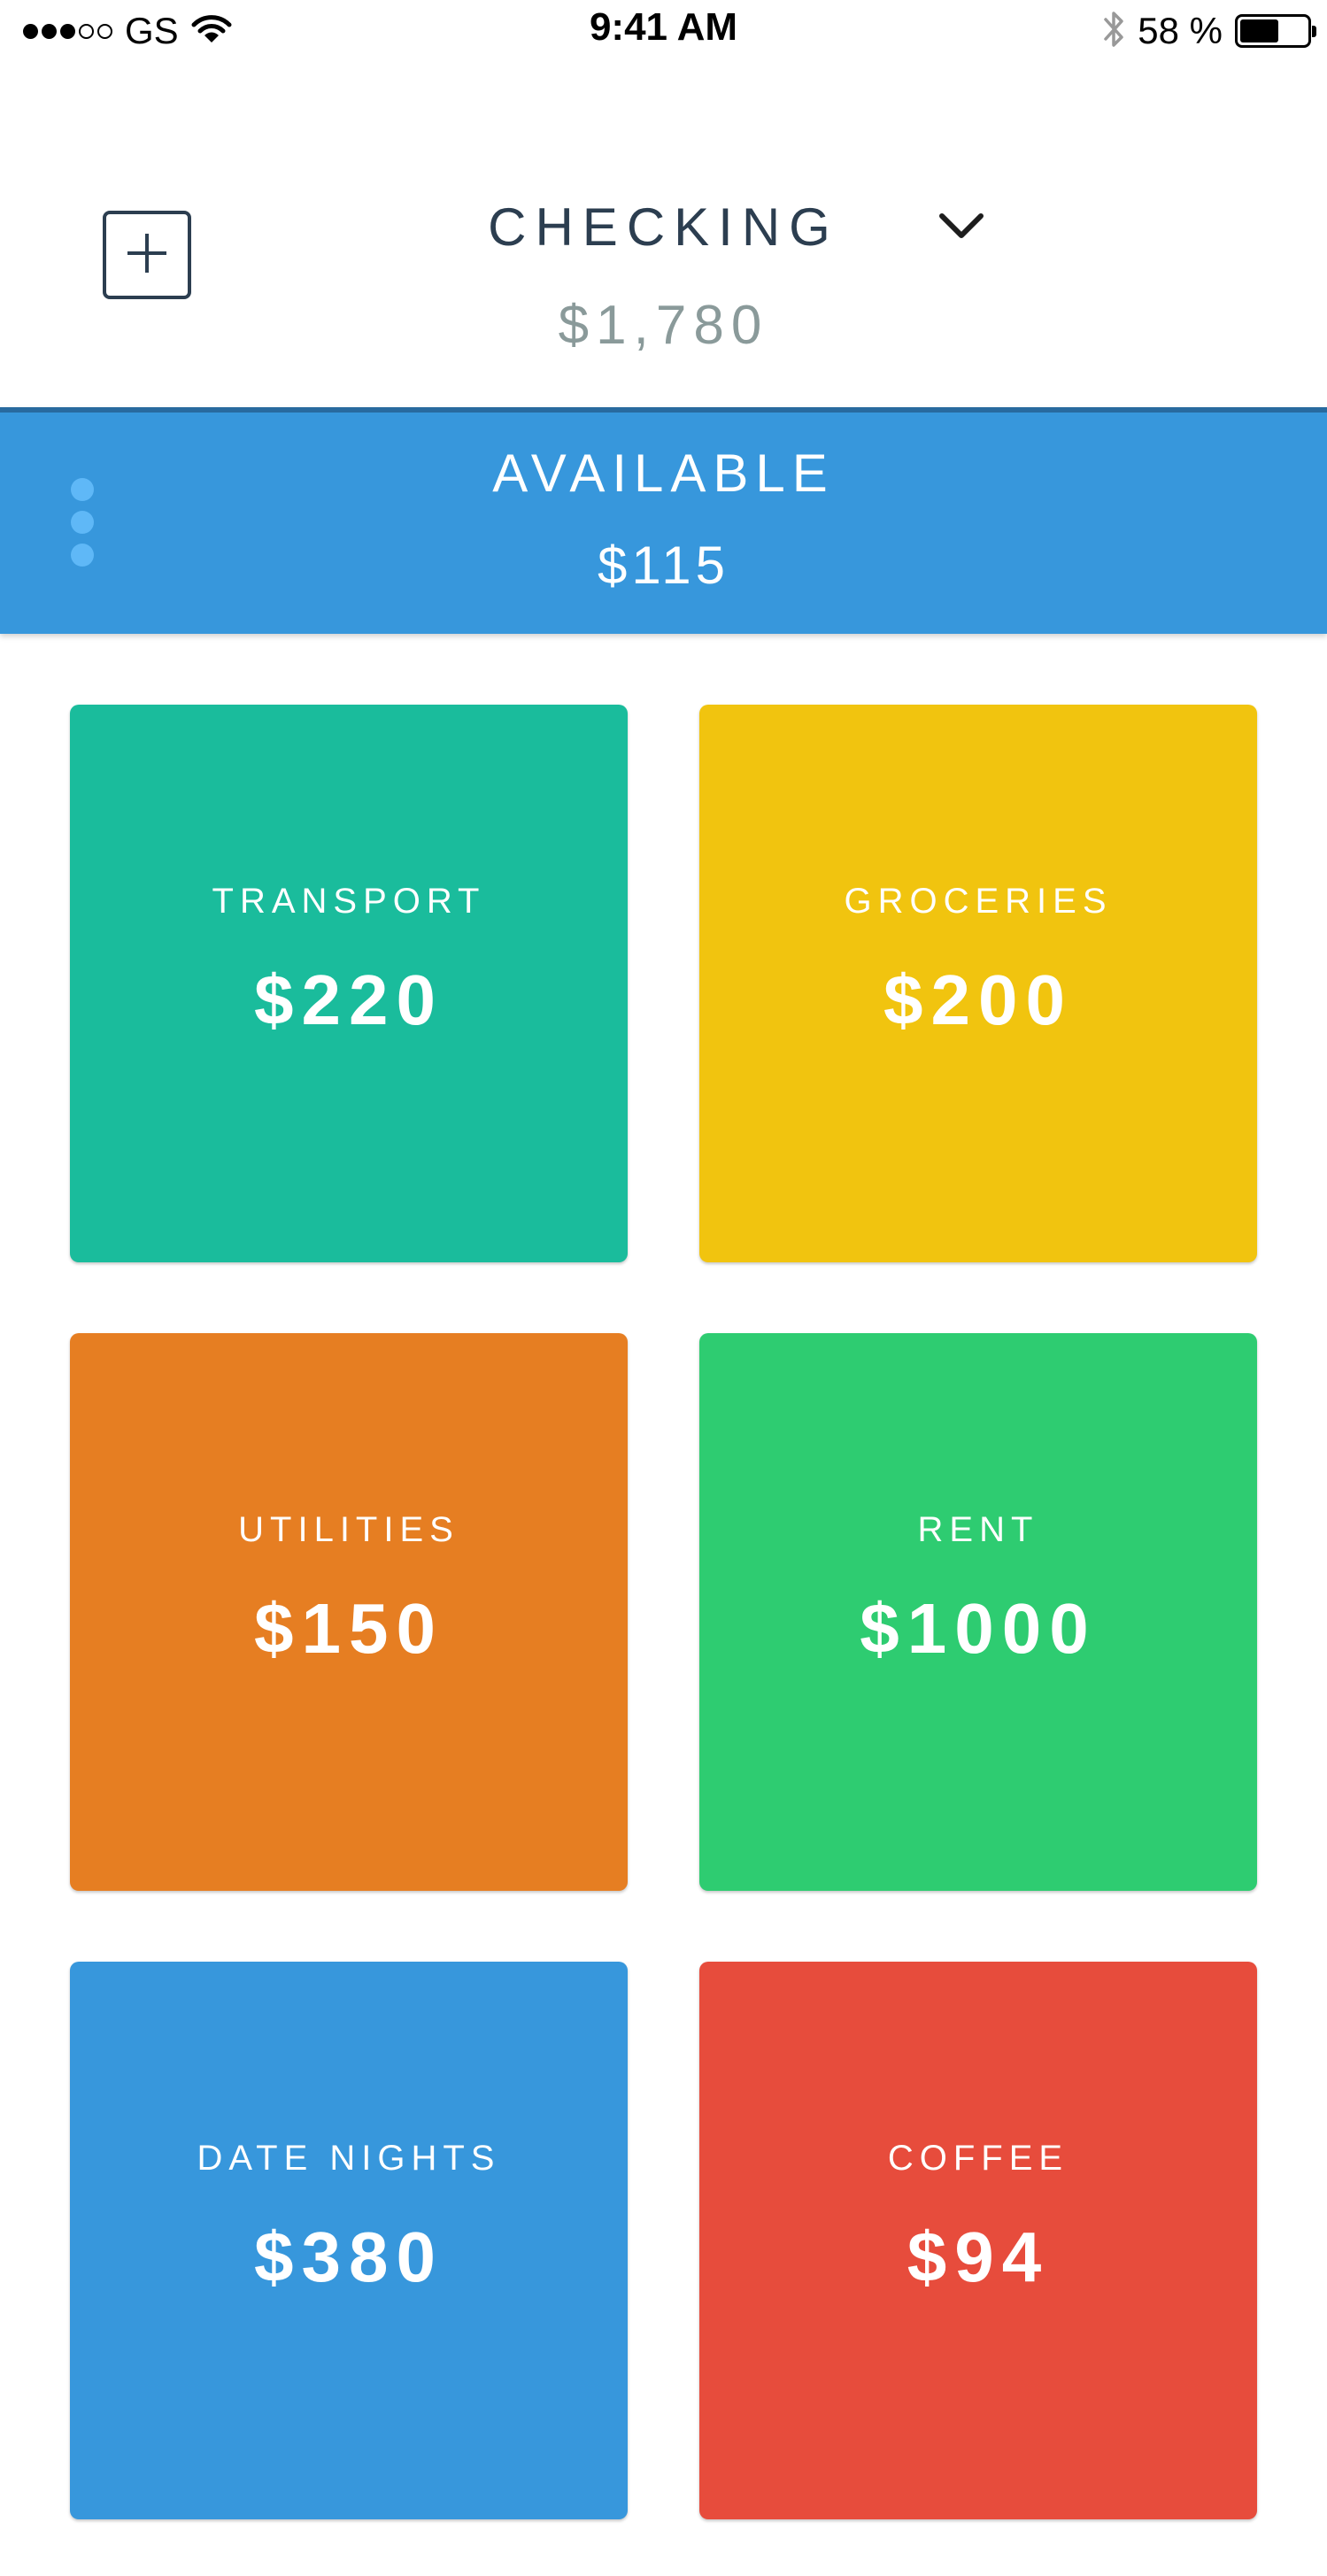 This screenshot has height=2576, width=1327. I want to click on account-balance: $1,780, so click(664, 325).